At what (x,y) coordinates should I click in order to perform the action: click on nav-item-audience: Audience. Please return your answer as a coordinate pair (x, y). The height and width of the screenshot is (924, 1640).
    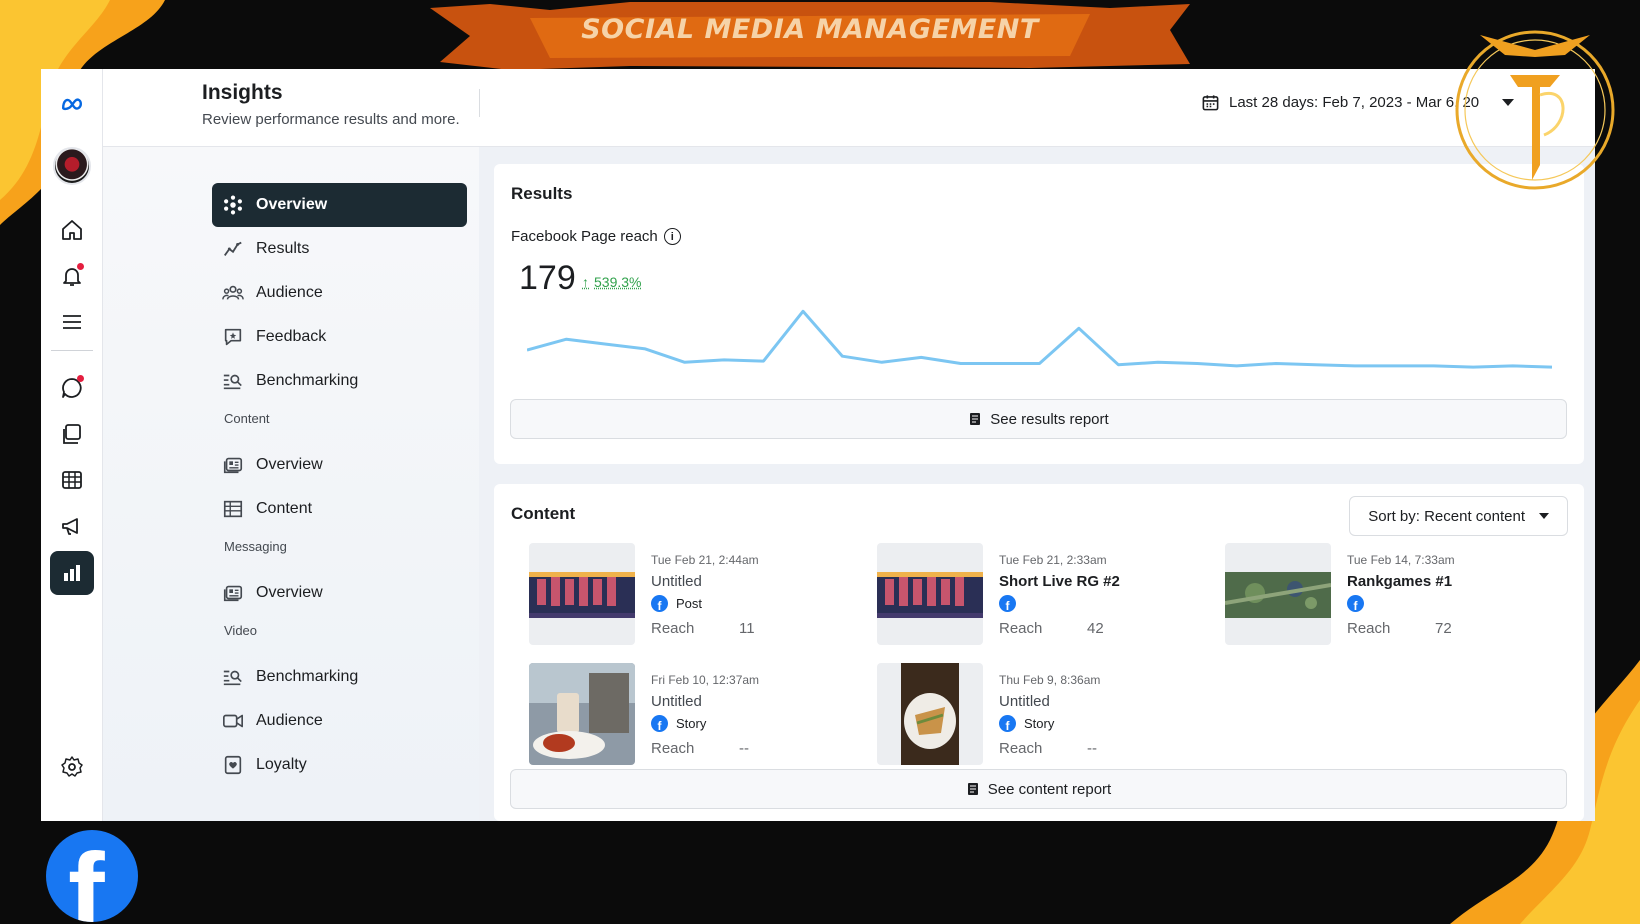
    Looking at the image, I should click on (339, 293).